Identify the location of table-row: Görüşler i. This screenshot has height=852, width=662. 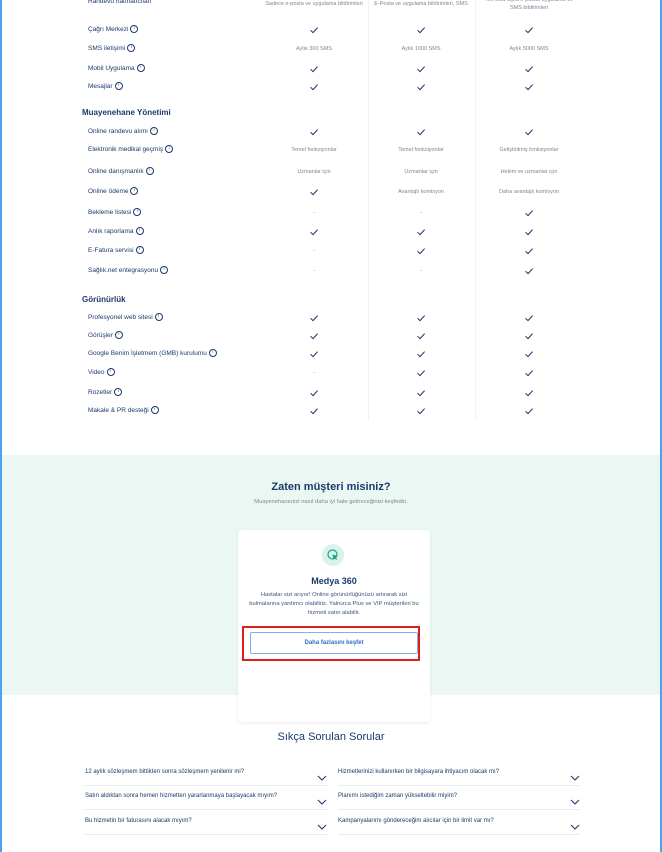
(331, 336).